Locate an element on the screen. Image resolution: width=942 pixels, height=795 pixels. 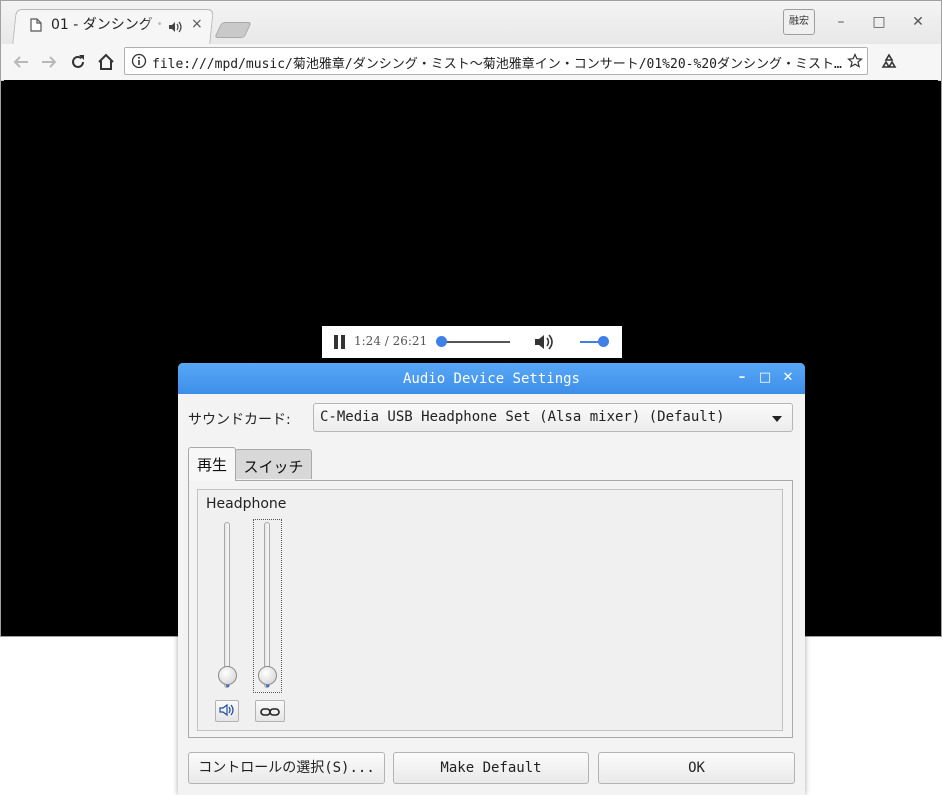
right-slider-knob is located at coordinates (267, 675).